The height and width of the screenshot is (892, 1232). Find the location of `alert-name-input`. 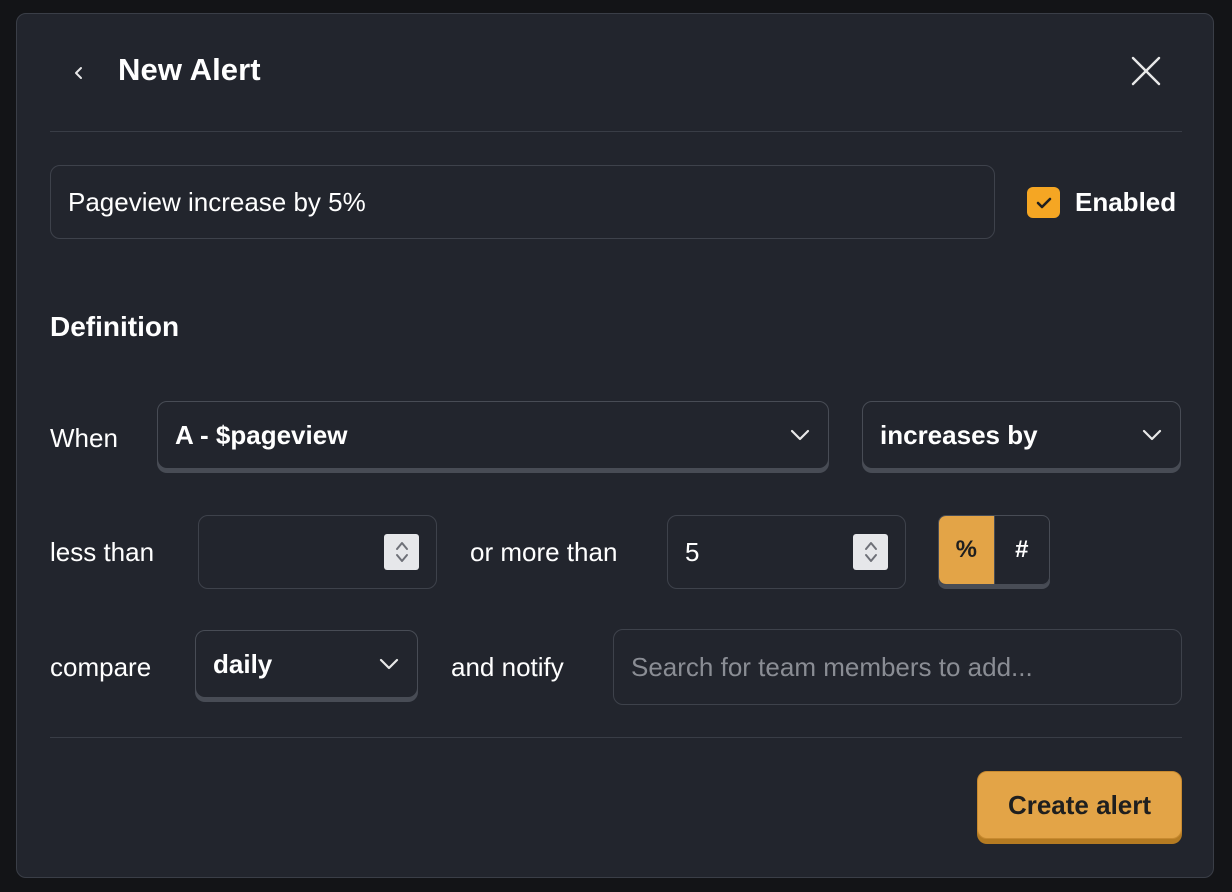

alert-name-input is located at coordinates (522, 202).